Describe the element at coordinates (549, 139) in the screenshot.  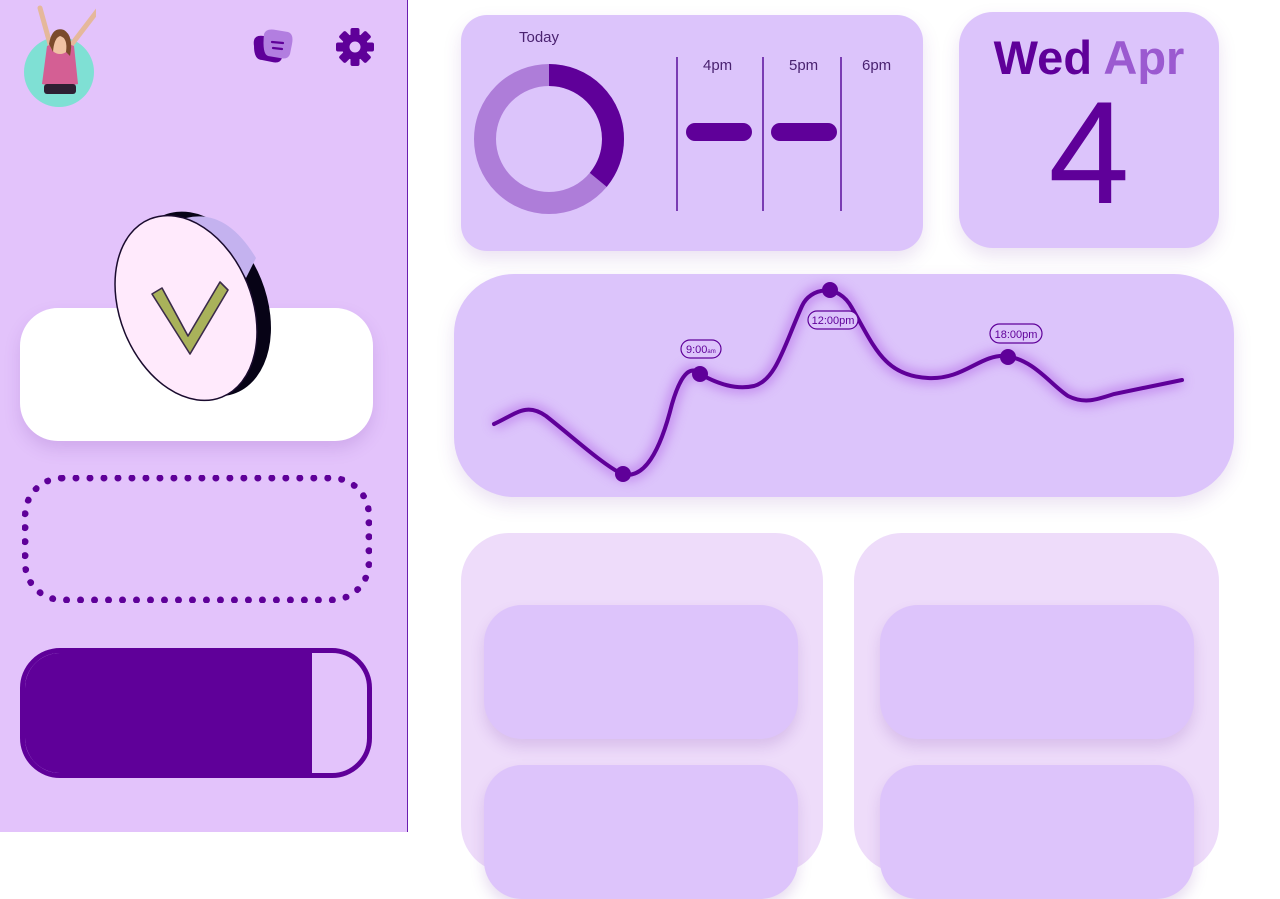
I see `today-ring` at that location.